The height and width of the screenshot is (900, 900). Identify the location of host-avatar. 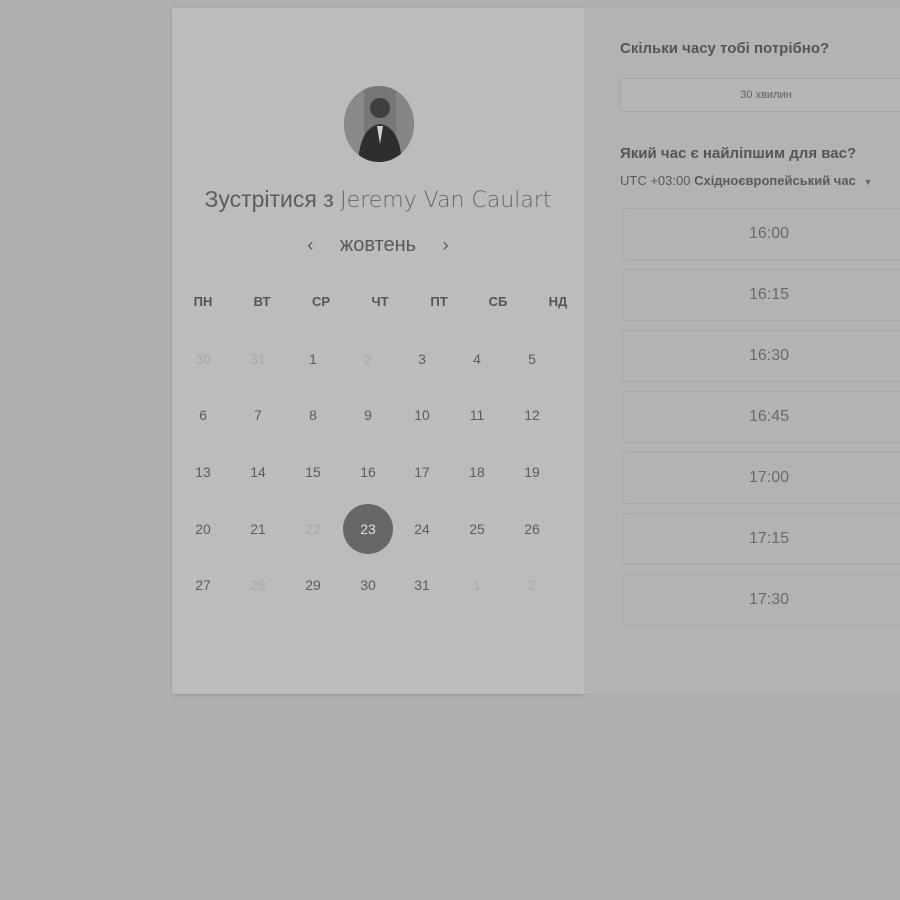
(379, 124).